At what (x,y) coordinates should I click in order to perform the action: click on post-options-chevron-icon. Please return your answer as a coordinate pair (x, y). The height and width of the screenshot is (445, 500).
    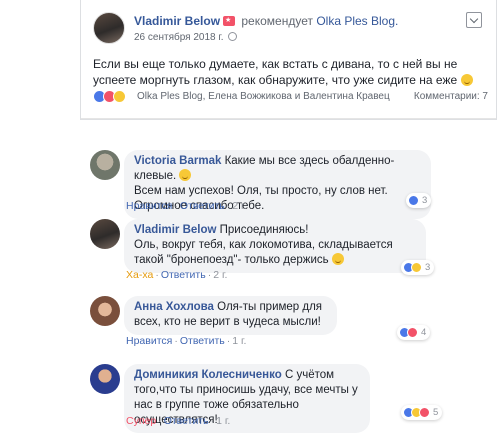
    Looking at the image, I should click on (474, 20).